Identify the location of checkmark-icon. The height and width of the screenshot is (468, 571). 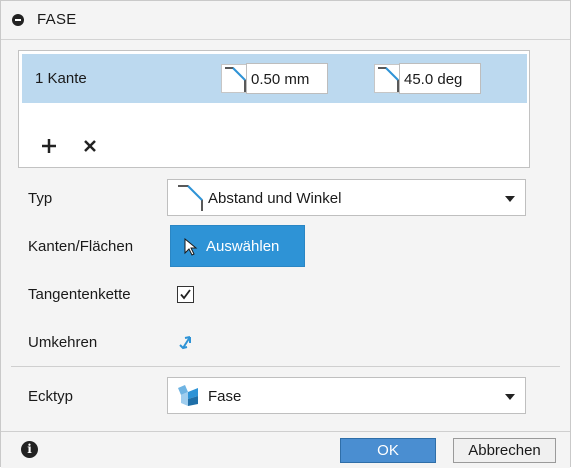
(185, 294).